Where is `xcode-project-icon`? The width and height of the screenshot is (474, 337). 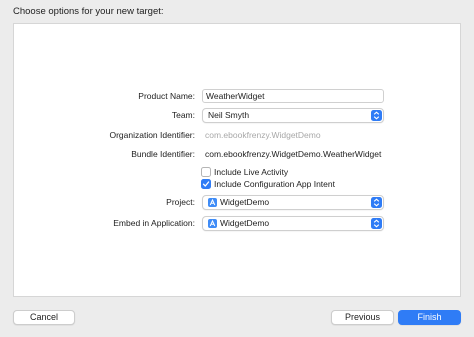 xcode-project-icon is located at coordinates (212, 202).